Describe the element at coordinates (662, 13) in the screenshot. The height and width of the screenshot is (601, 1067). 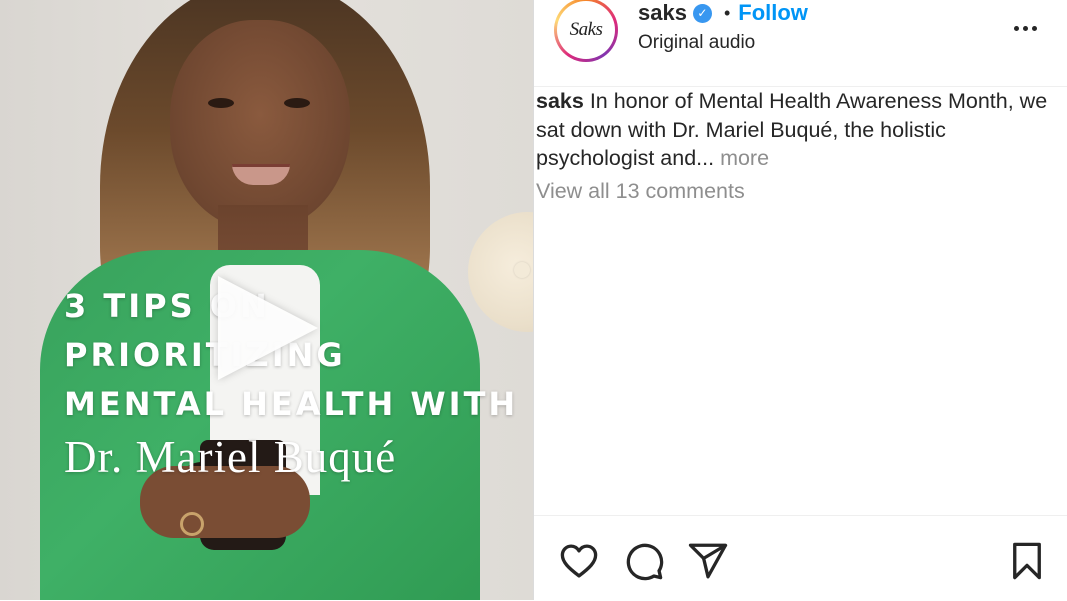
I see `username-link: saks` at that location.